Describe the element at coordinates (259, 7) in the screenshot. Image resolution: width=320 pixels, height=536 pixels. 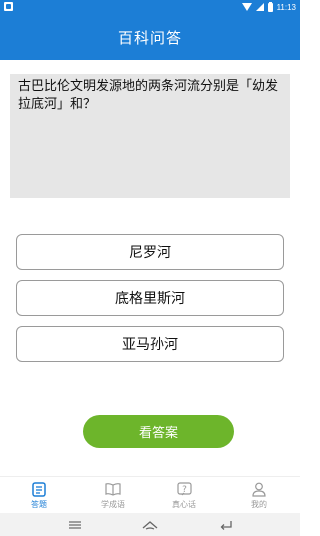
I see `signal-icon` at that location.